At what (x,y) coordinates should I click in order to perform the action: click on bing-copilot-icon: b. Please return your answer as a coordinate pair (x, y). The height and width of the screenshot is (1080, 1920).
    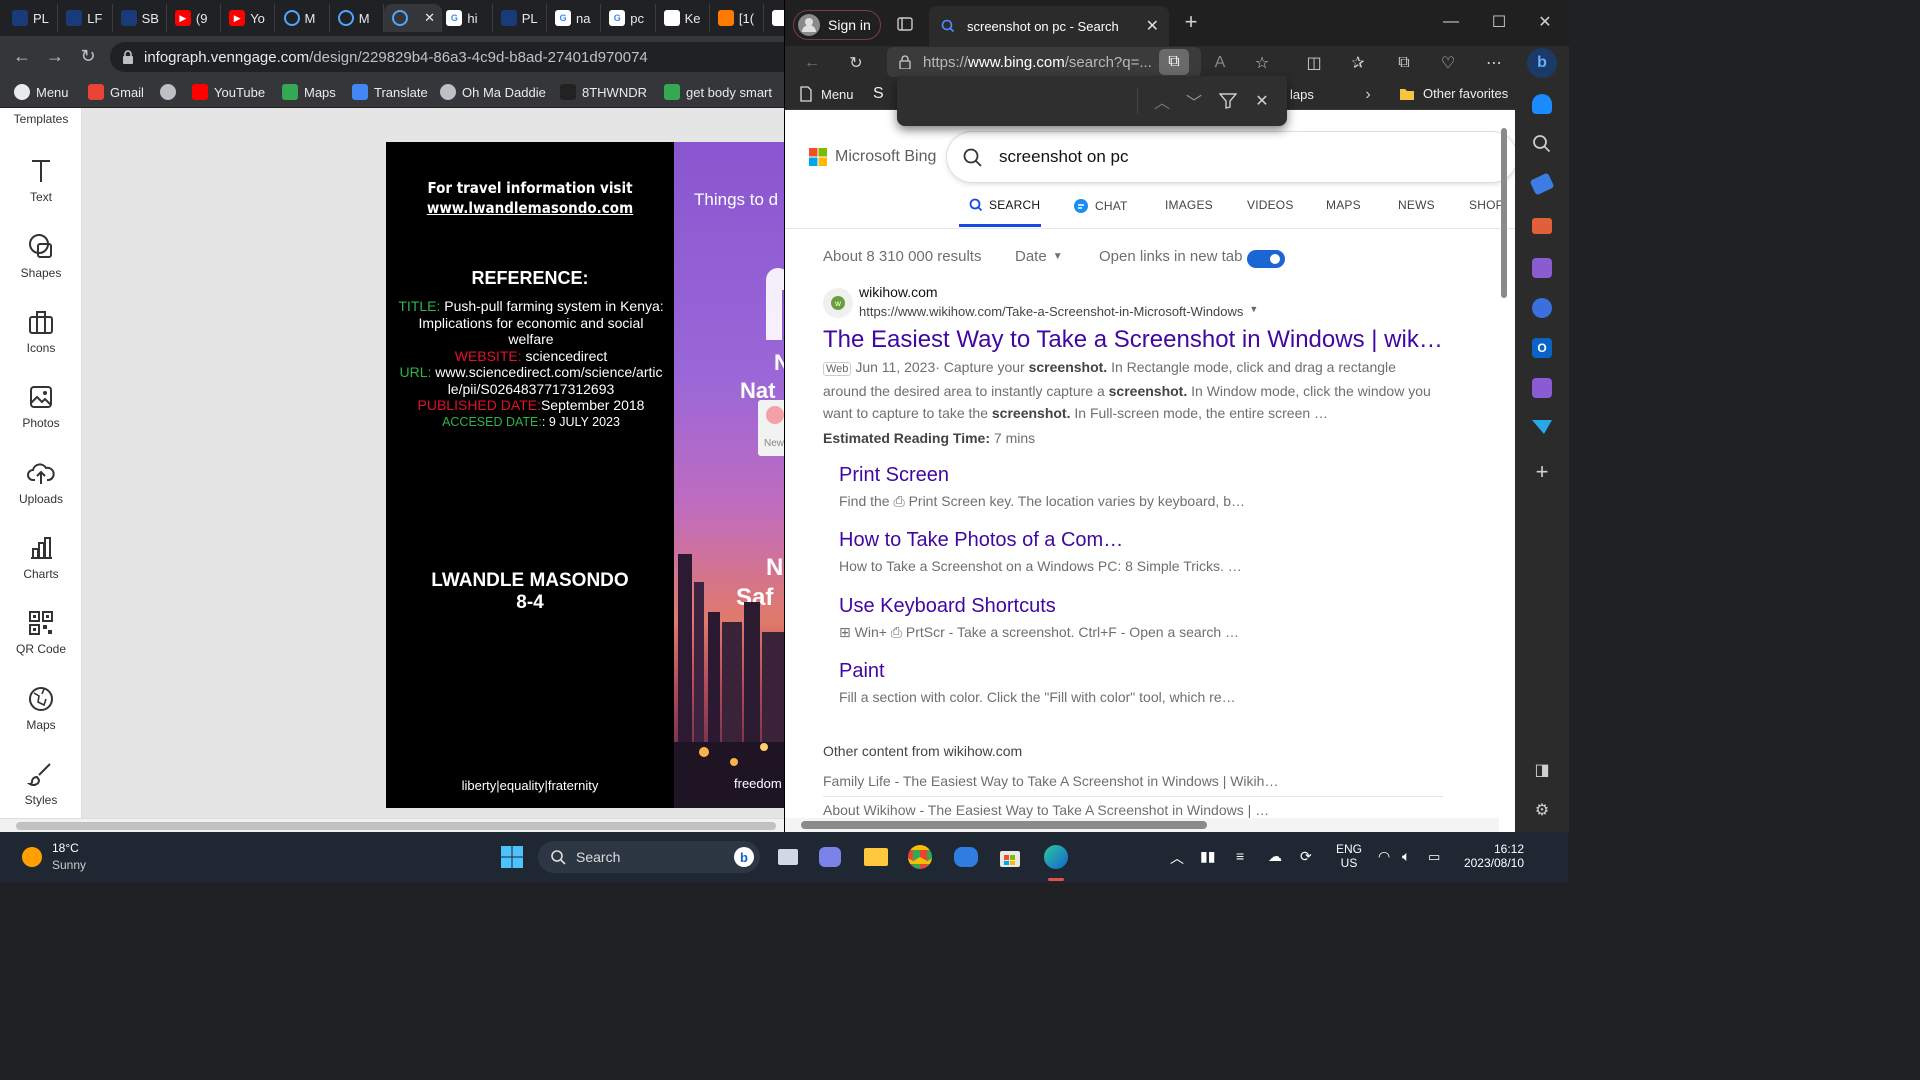
    Looking at the image, I should click on (1542, 63).